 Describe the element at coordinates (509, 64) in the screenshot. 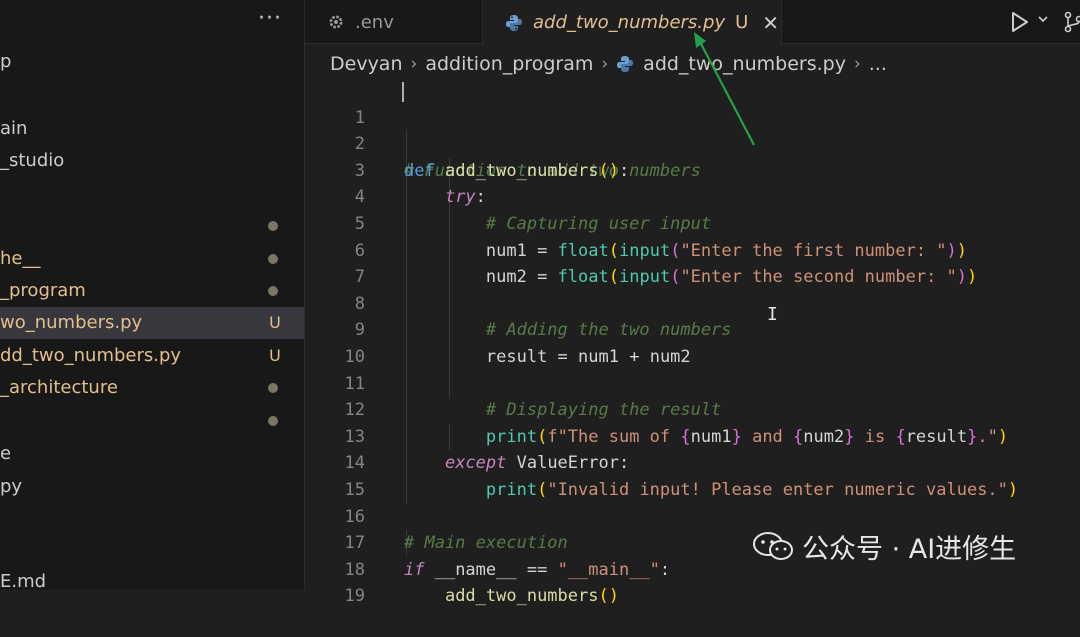

I see `breadcrumb-item: addition_program` at that location.